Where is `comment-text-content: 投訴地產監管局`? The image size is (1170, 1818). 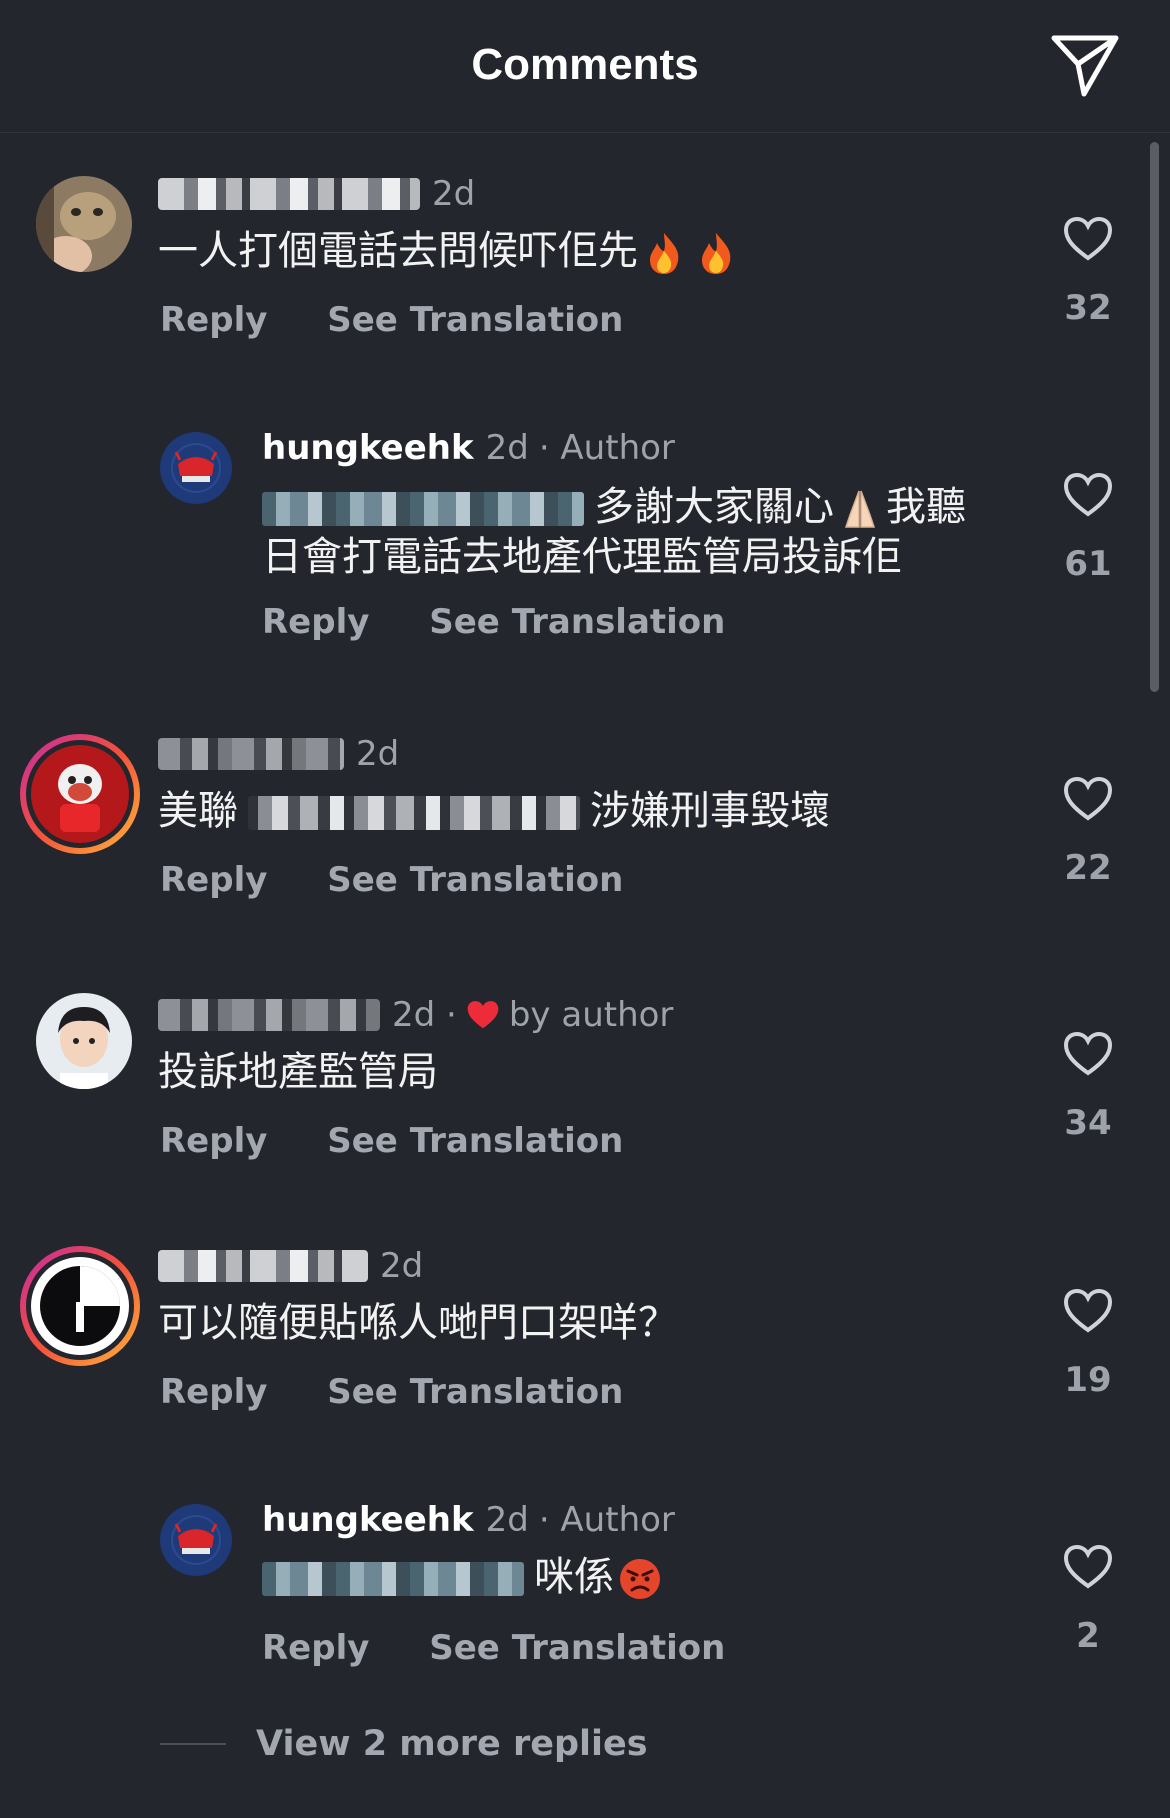
comment-text-content: 投訴地產監管局 is located at coordinates (298, 1072).